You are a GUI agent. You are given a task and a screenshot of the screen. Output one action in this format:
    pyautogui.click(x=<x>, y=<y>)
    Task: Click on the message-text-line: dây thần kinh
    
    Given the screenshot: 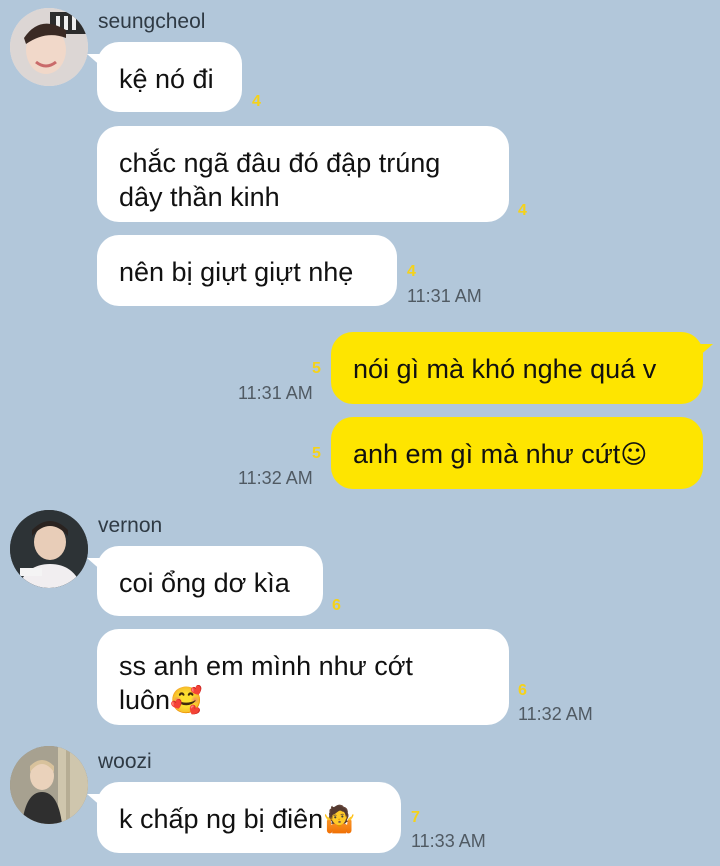 What is the action you would take?
    pyautogui.click(x=199, y=197)
    